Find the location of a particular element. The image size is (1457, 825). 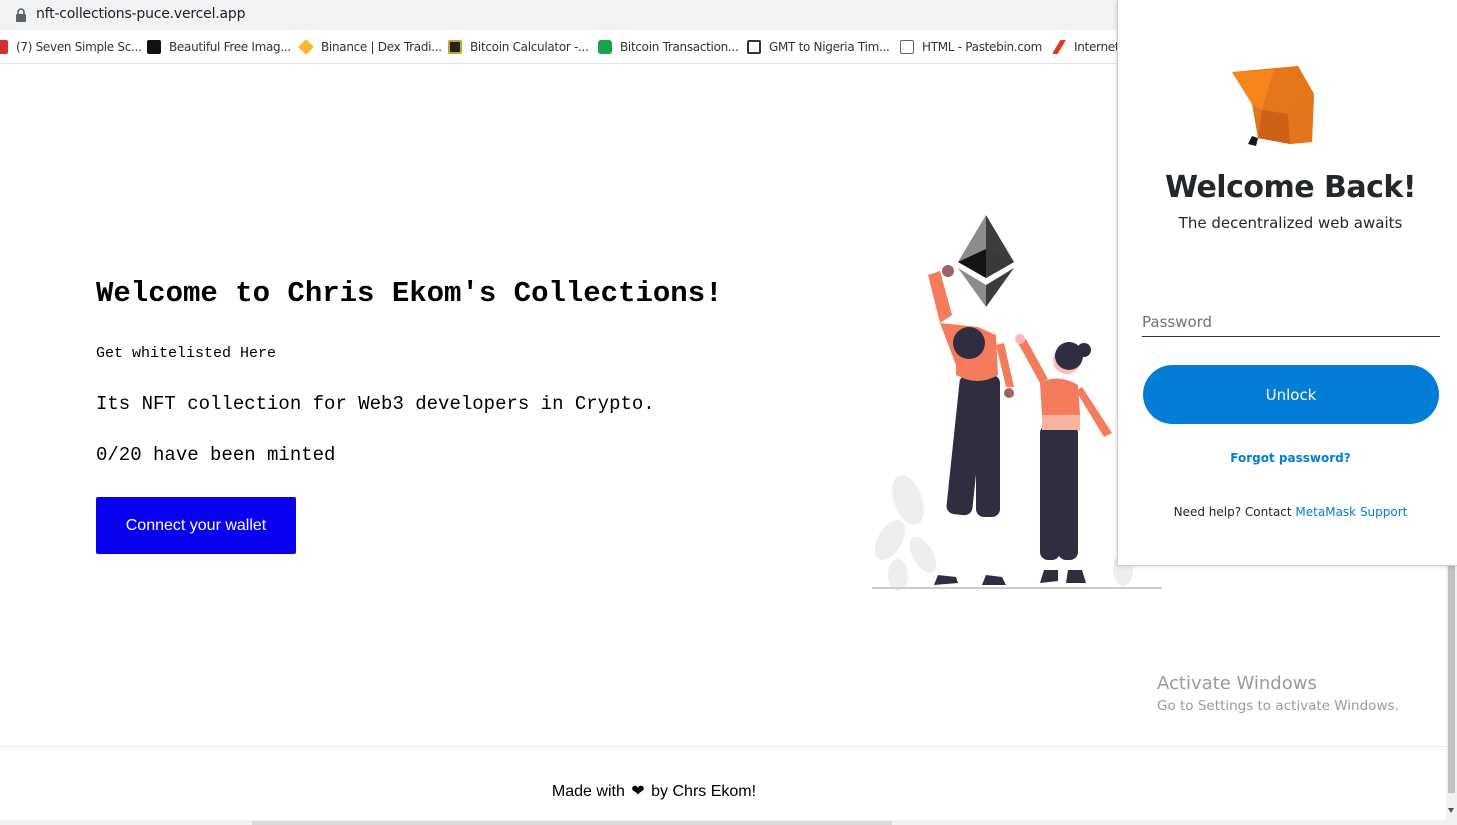

help-prefix: Need help? Contact is located at coordinates (1232, 512).